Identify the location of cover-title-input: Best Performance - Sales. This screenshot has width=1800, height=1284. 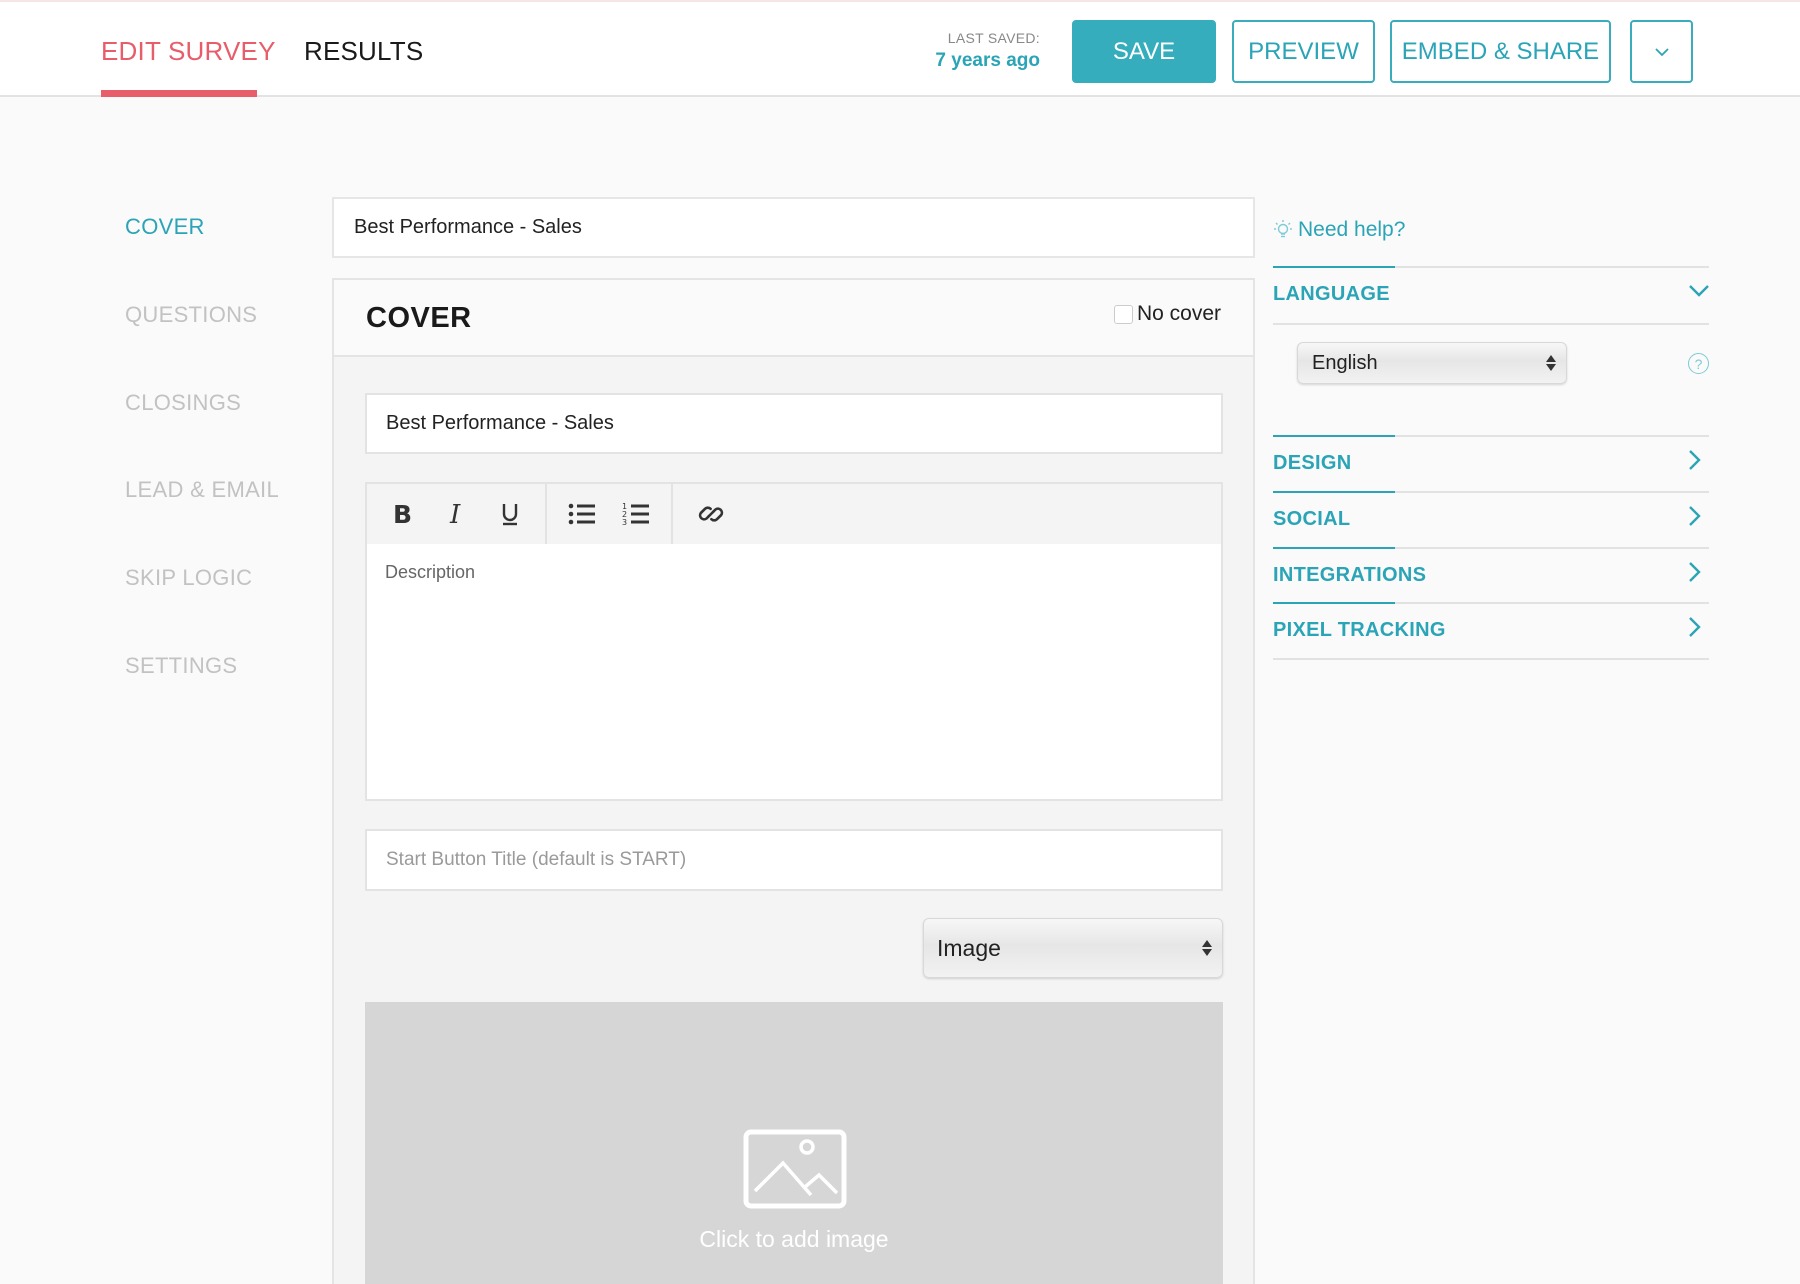
(794, 423).